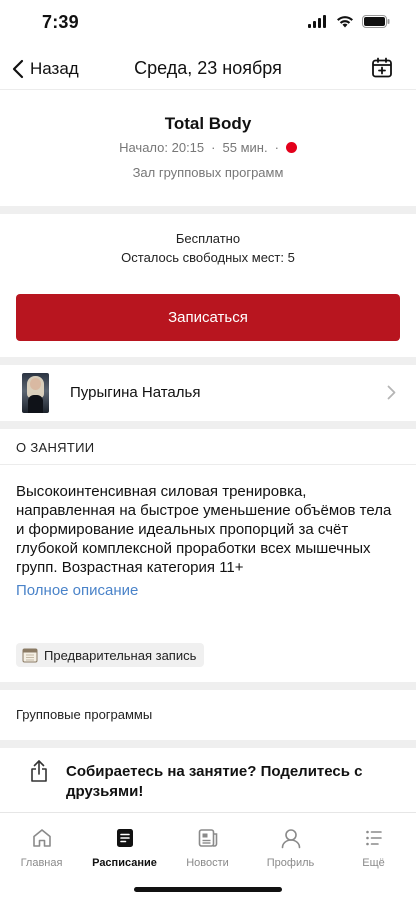 This screenshot has height=900, width=416. What do you see at coordinates (124, 838) in the screenshot?
I see `schedule-icon` at bounding box center [124, 838].